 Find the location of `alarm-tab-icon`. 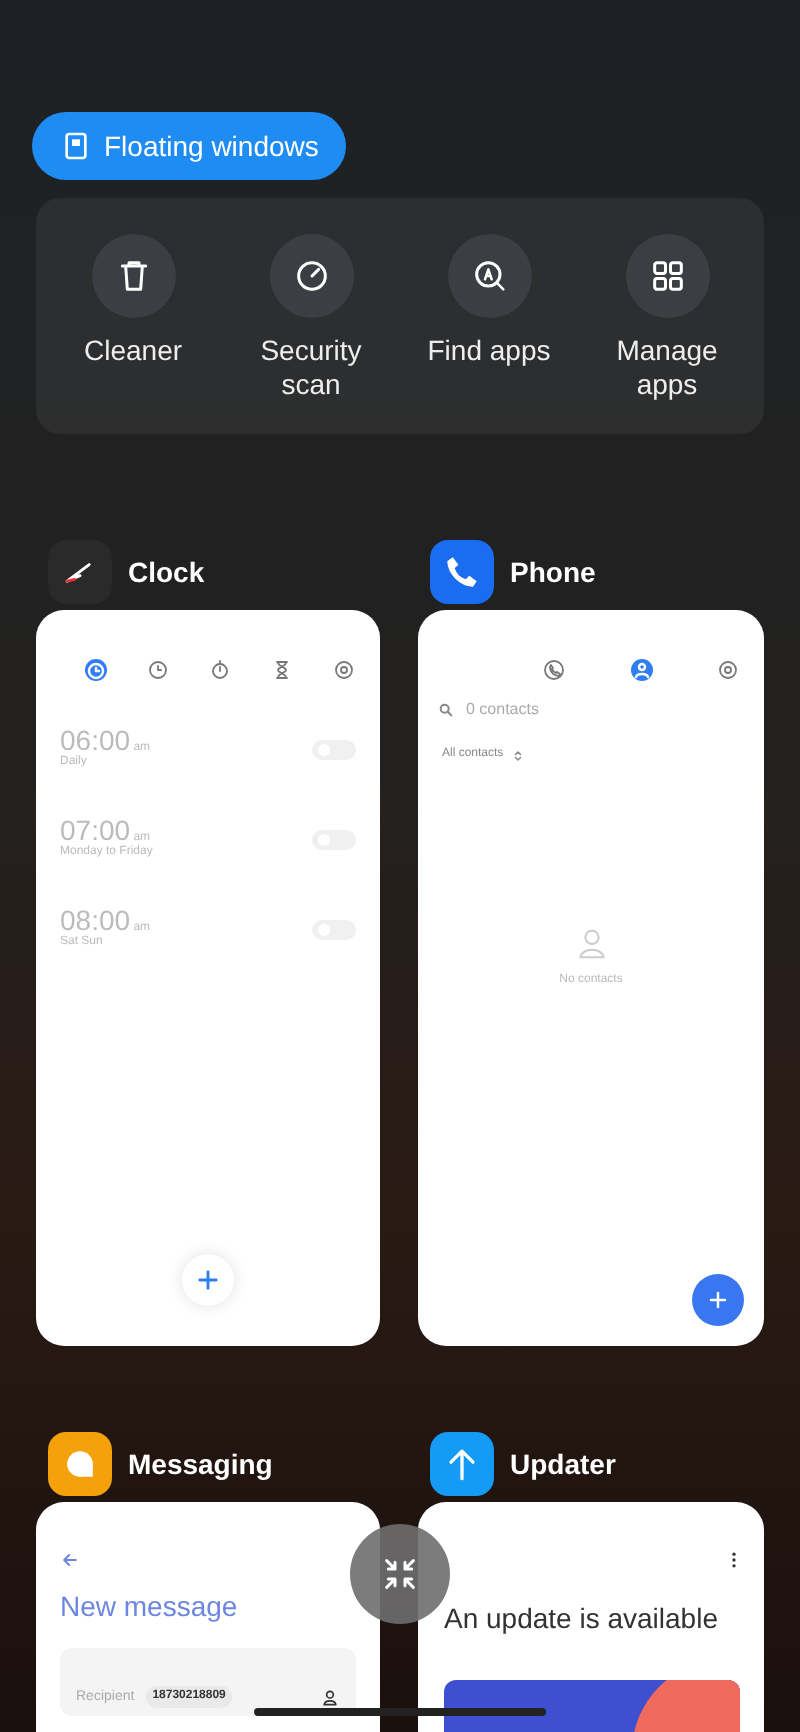

alarm-tab-icon is located at coordinates (96, 670).